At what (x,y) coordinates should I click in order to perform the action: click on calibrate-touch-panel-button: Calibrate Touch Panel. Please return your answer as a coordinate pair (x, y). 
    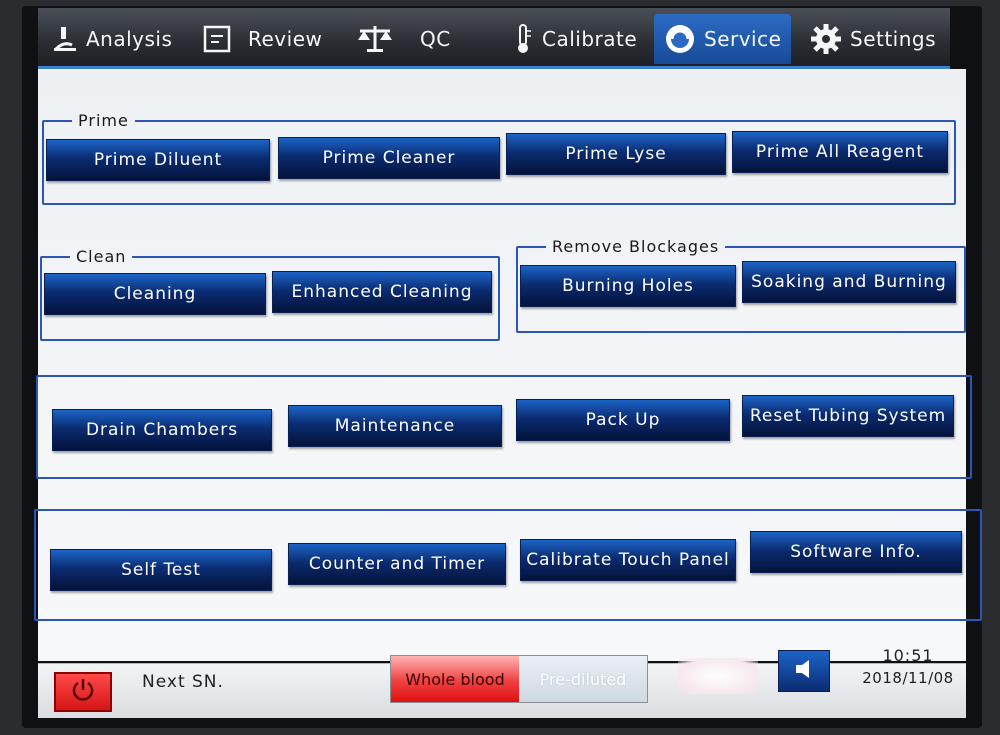
    Looking at the image, I should click on (628, 560).